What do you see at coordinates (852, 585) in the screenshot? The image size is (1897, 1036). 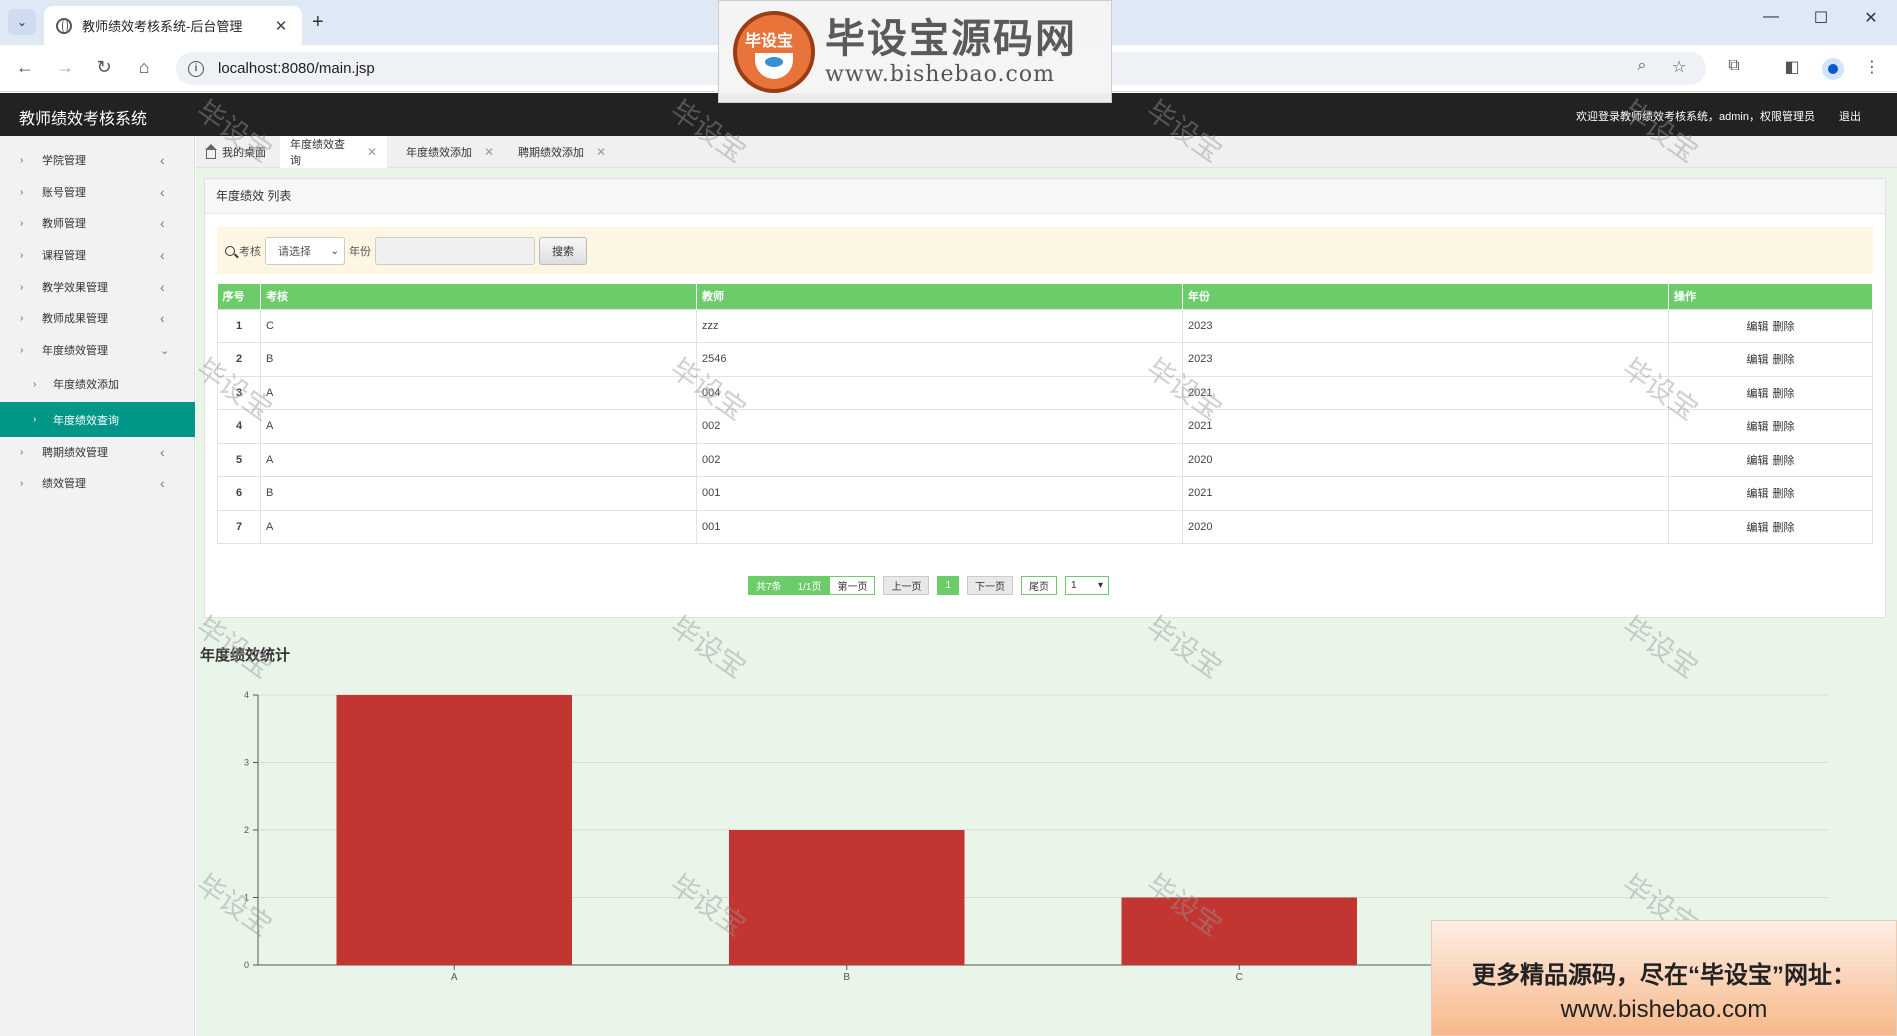 I see `pager-first-button: 第一页` at bounding box center [852, 585].